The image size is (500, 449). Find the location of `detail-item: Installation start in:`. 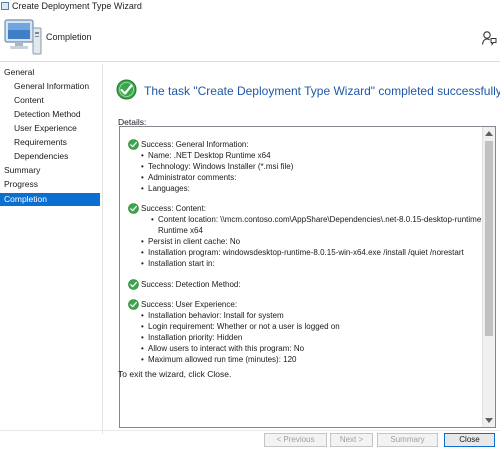

detail-item: Installation start in: is located at coordinates (178, 263).